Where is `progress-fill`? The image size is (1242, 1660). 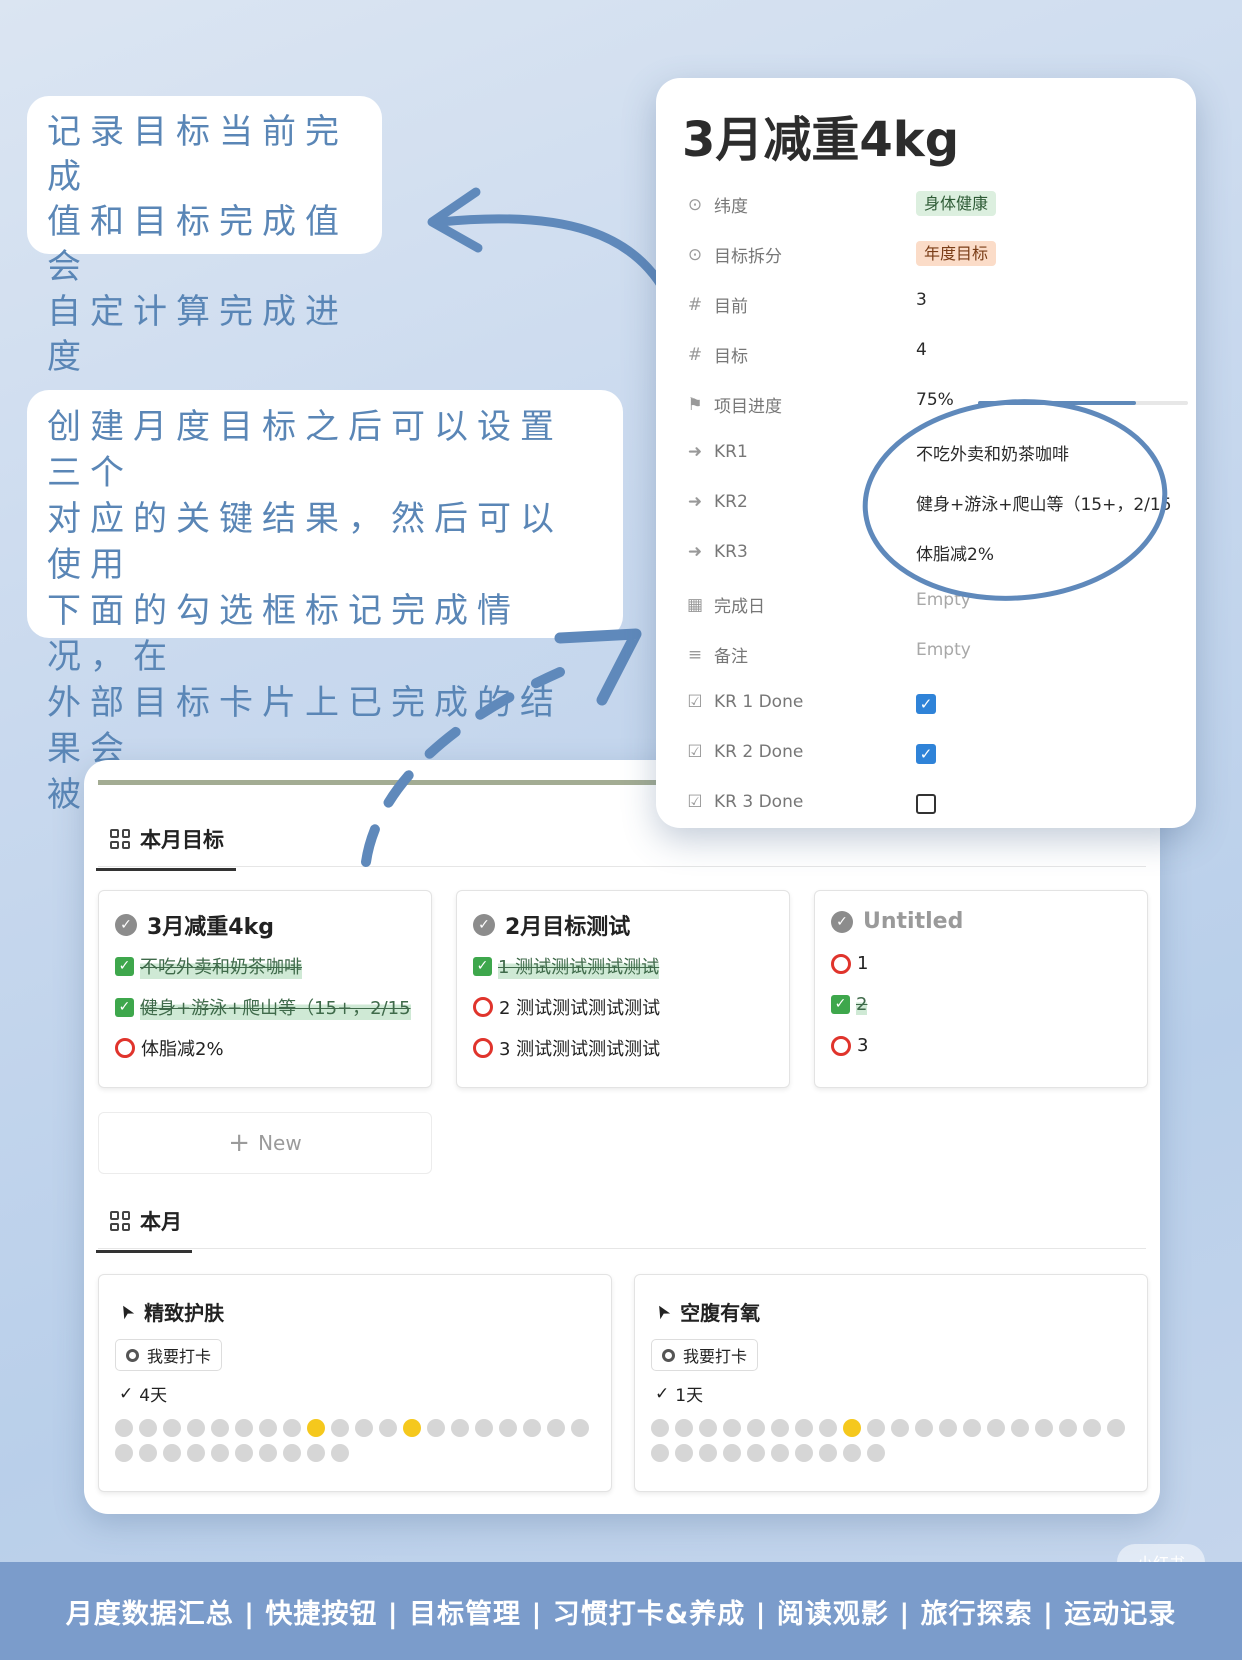 progress-fill is located at coordinates (1057, 403).